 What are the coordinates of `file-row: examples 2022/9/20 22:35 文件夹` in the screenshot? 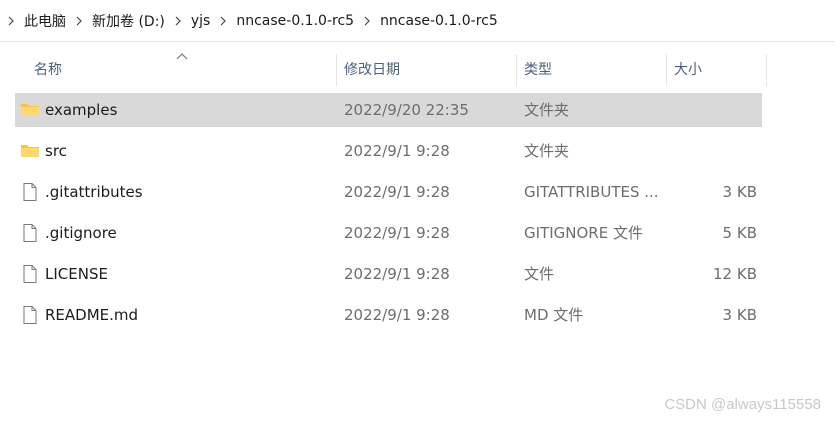 It's located at (388, 110).